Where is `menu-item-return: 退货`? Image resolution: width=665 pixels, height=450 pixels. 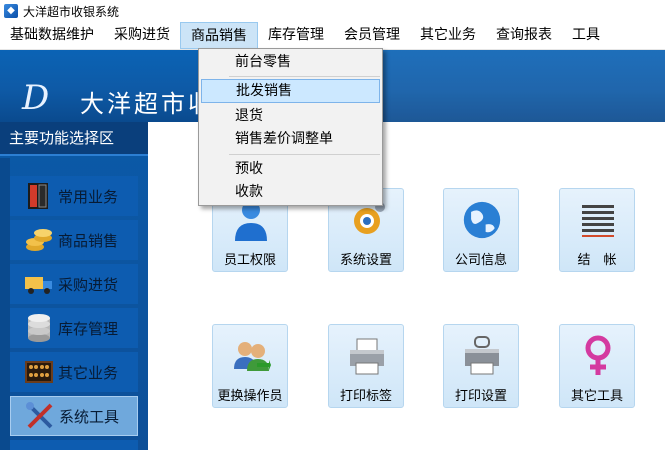
menu-item-return: 退货 is located at coordinates (290, 116).